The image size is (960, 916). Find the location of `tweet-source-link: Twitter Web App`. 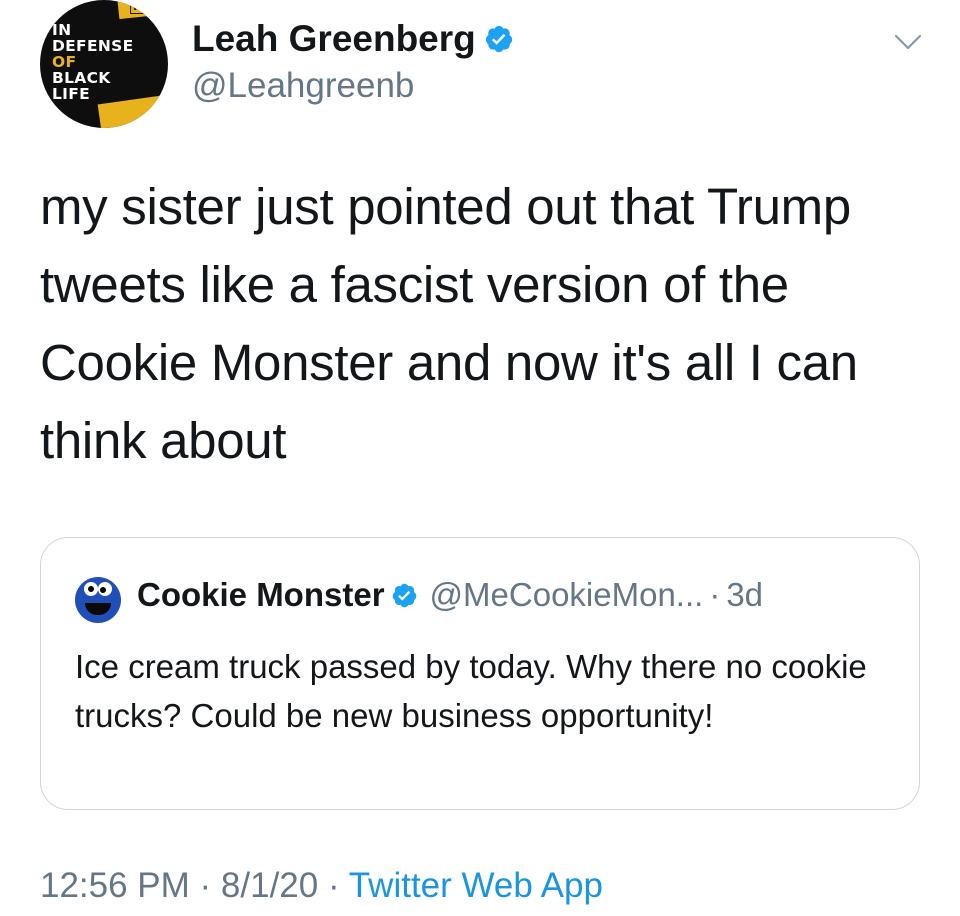

tweet-source-link: Twitter Web App is located at coordinates (476, 885).